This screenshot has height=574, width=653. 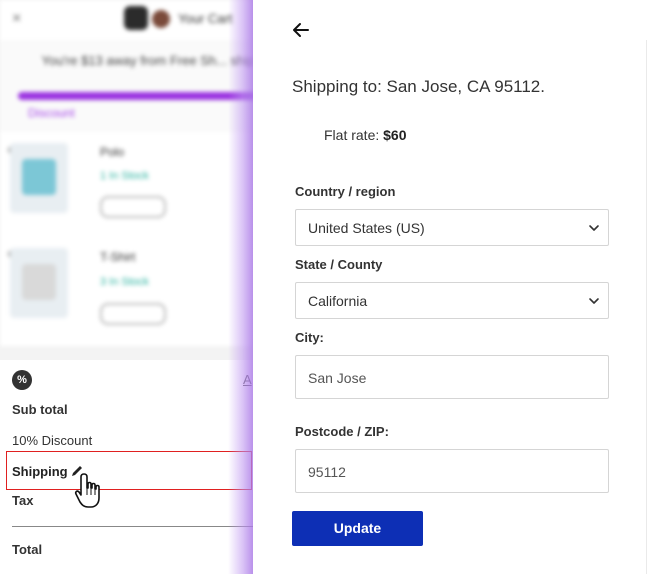 I want to click on total-label: Total, so click(x=27, y=549).